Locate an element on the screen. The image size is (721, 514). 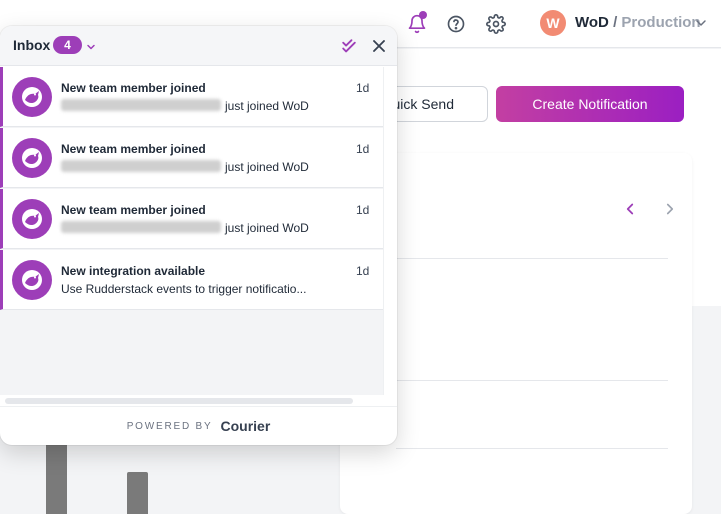
workspace-switcher: WoD / Production is located at coordinates (638, 22).